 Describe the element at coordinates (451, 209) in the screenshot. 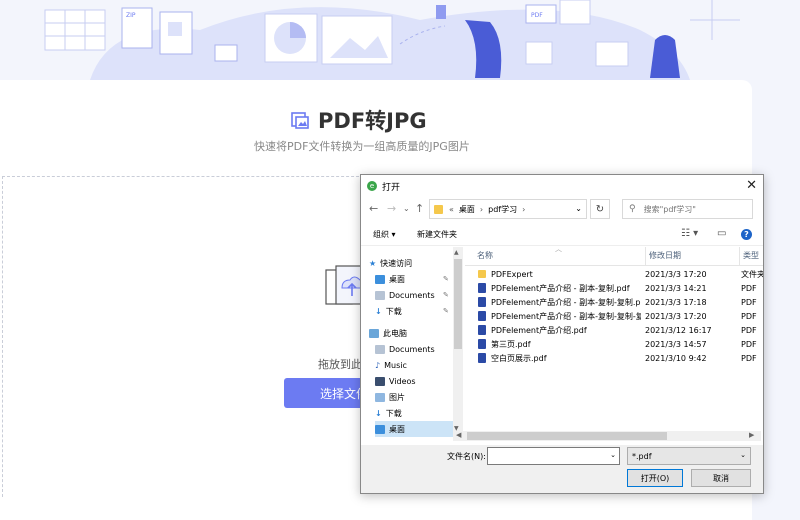

I see `breadcrumb-overflow: «` at that location.